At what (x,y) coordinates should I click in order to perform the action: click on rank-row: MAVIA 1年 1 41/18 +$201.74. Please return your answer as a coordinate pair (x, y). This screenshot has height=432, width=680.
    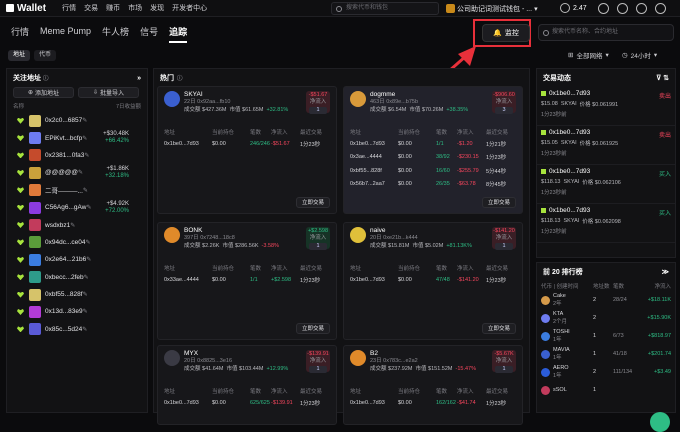
    Looking at the image, I should click on (606, 354).